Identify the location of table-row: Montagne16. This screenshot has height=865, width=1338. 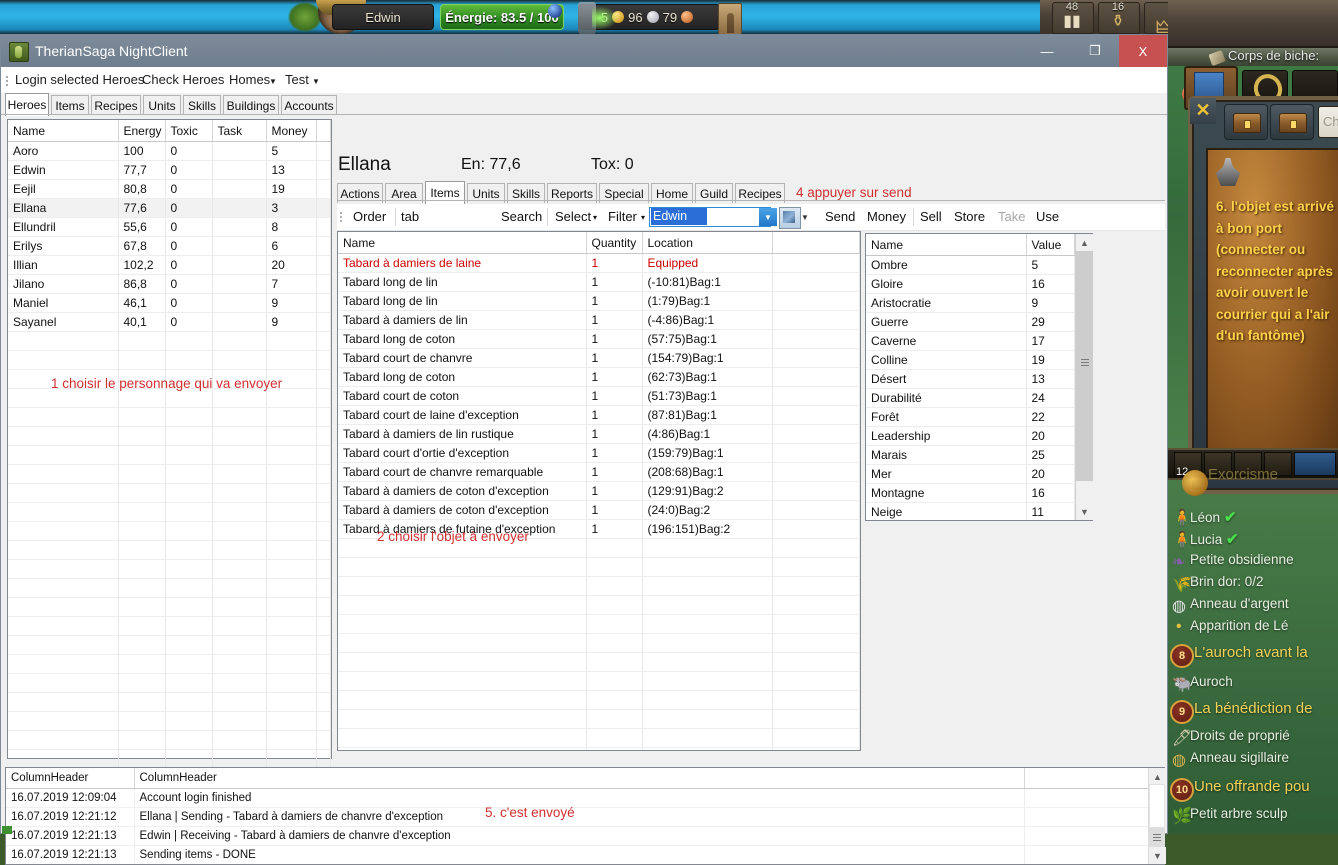
(979, 493).